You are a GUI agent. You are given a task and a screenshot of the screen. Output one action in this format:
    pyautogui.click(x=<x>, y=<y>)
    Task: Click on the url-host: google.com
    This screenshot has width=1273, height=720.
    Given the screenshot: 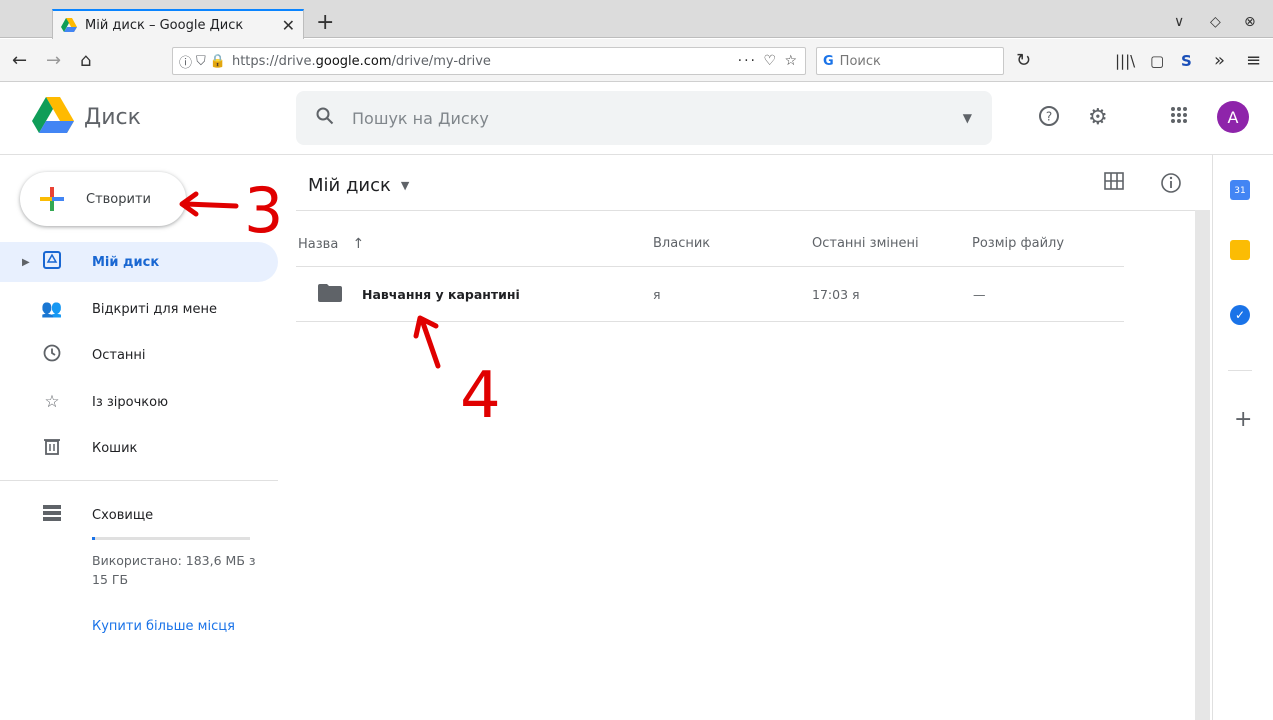 What is the action you would take?
    pyautogui.click(x=353, y=61)
    